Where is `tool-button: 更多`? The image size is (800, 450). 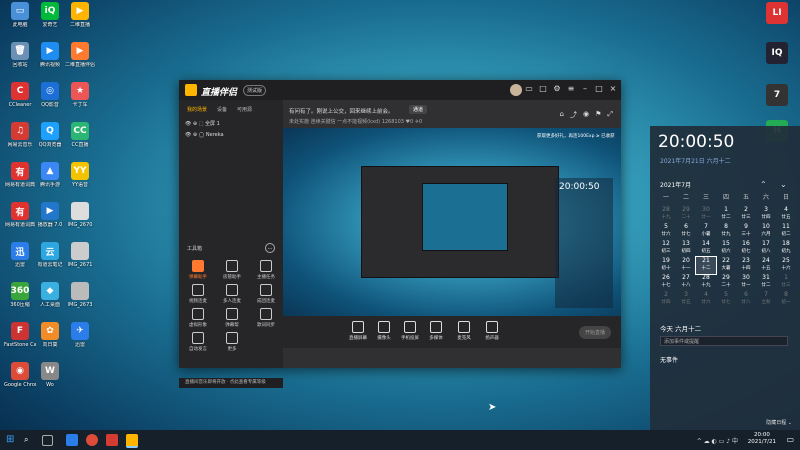
tool-button: 更多 is located at coordinates (232, 342).